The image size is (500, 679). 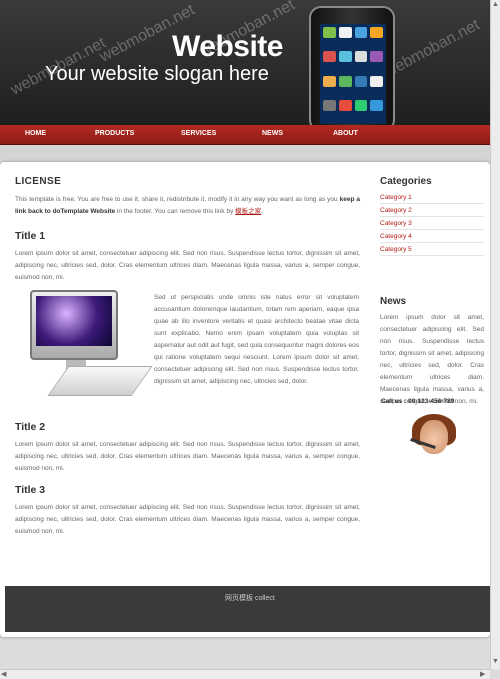 What do you see at coordinates (432, 223) in the screenshot?
I see `category-link: Category 3` at bounding box center [432, 223].